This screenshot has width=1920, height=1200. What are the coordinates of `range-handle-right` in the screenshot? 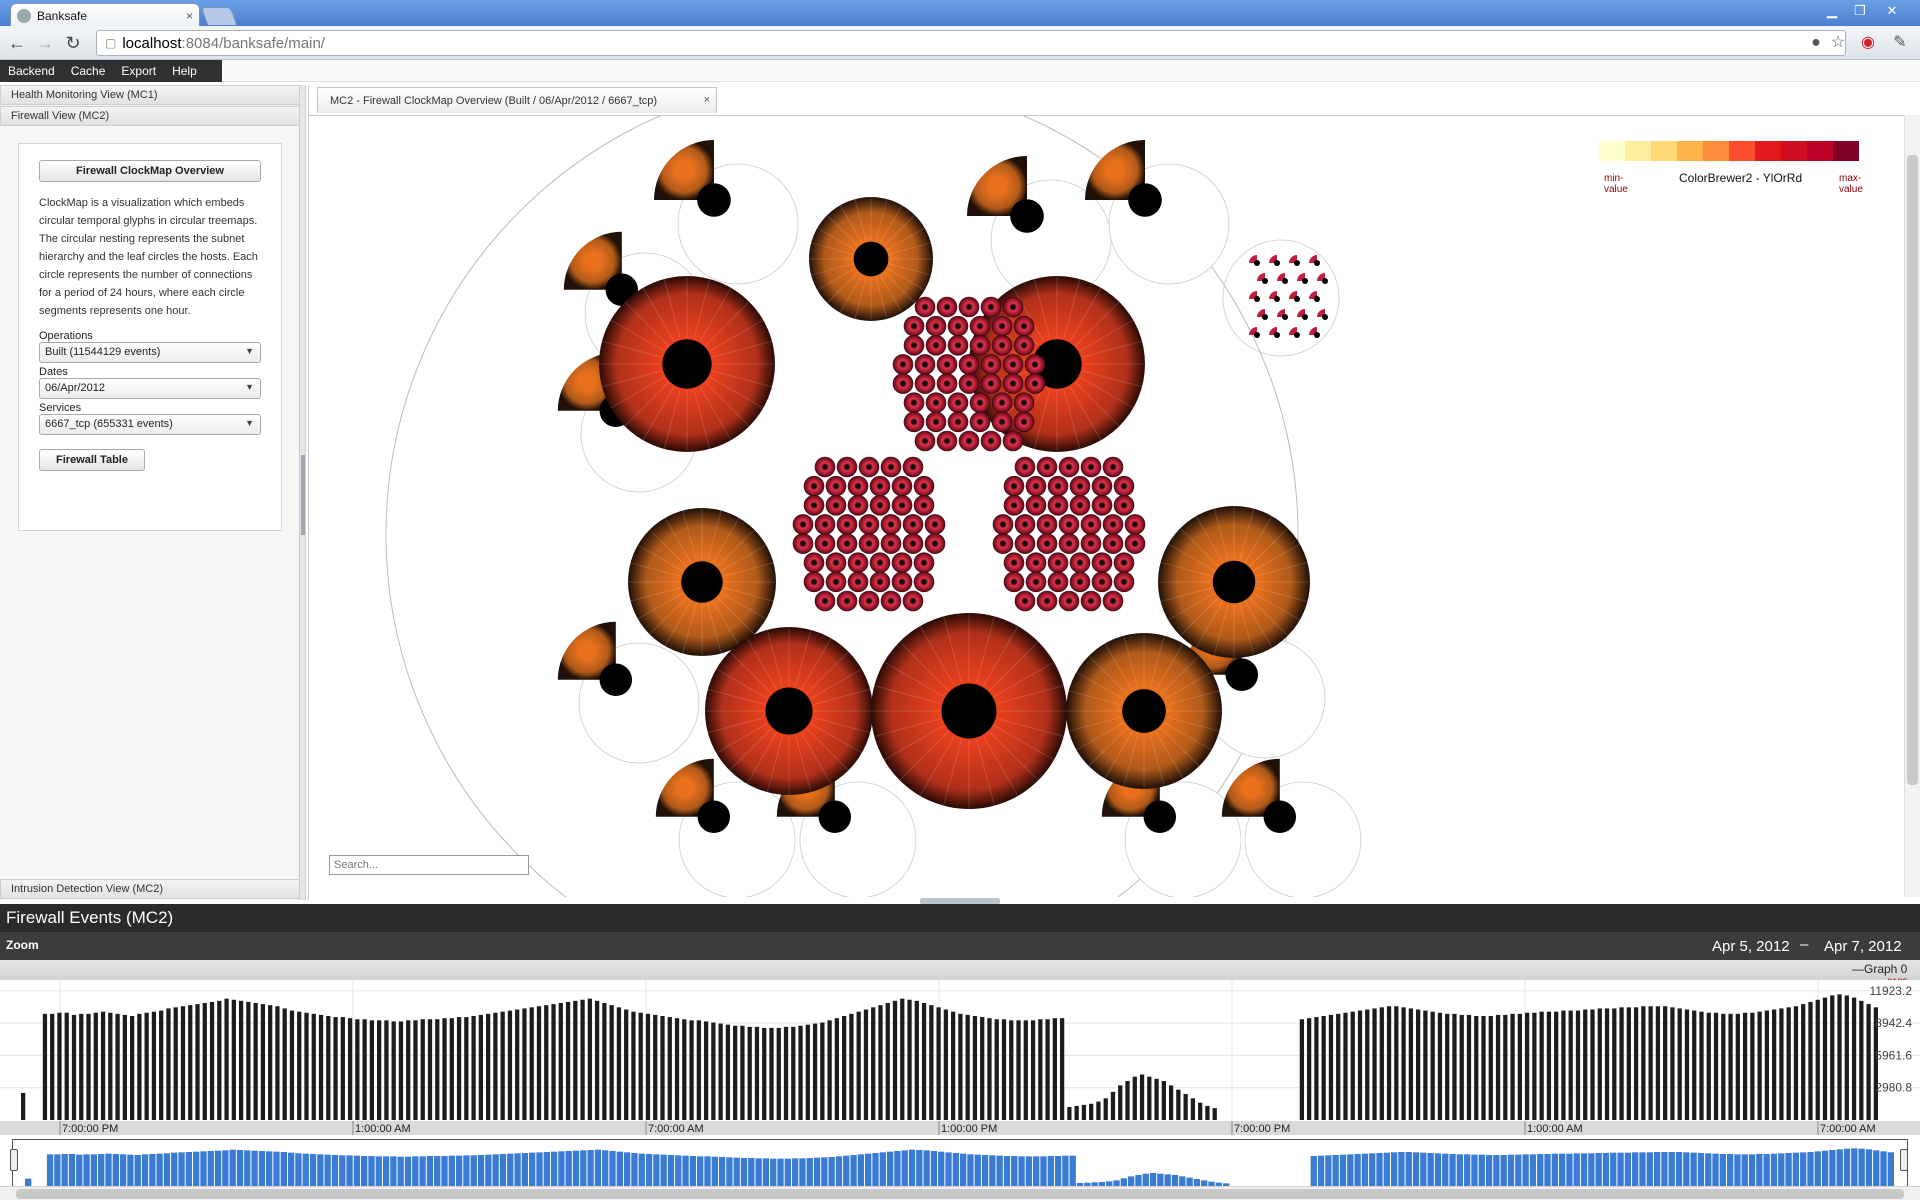 It's located at (1904, 1160).